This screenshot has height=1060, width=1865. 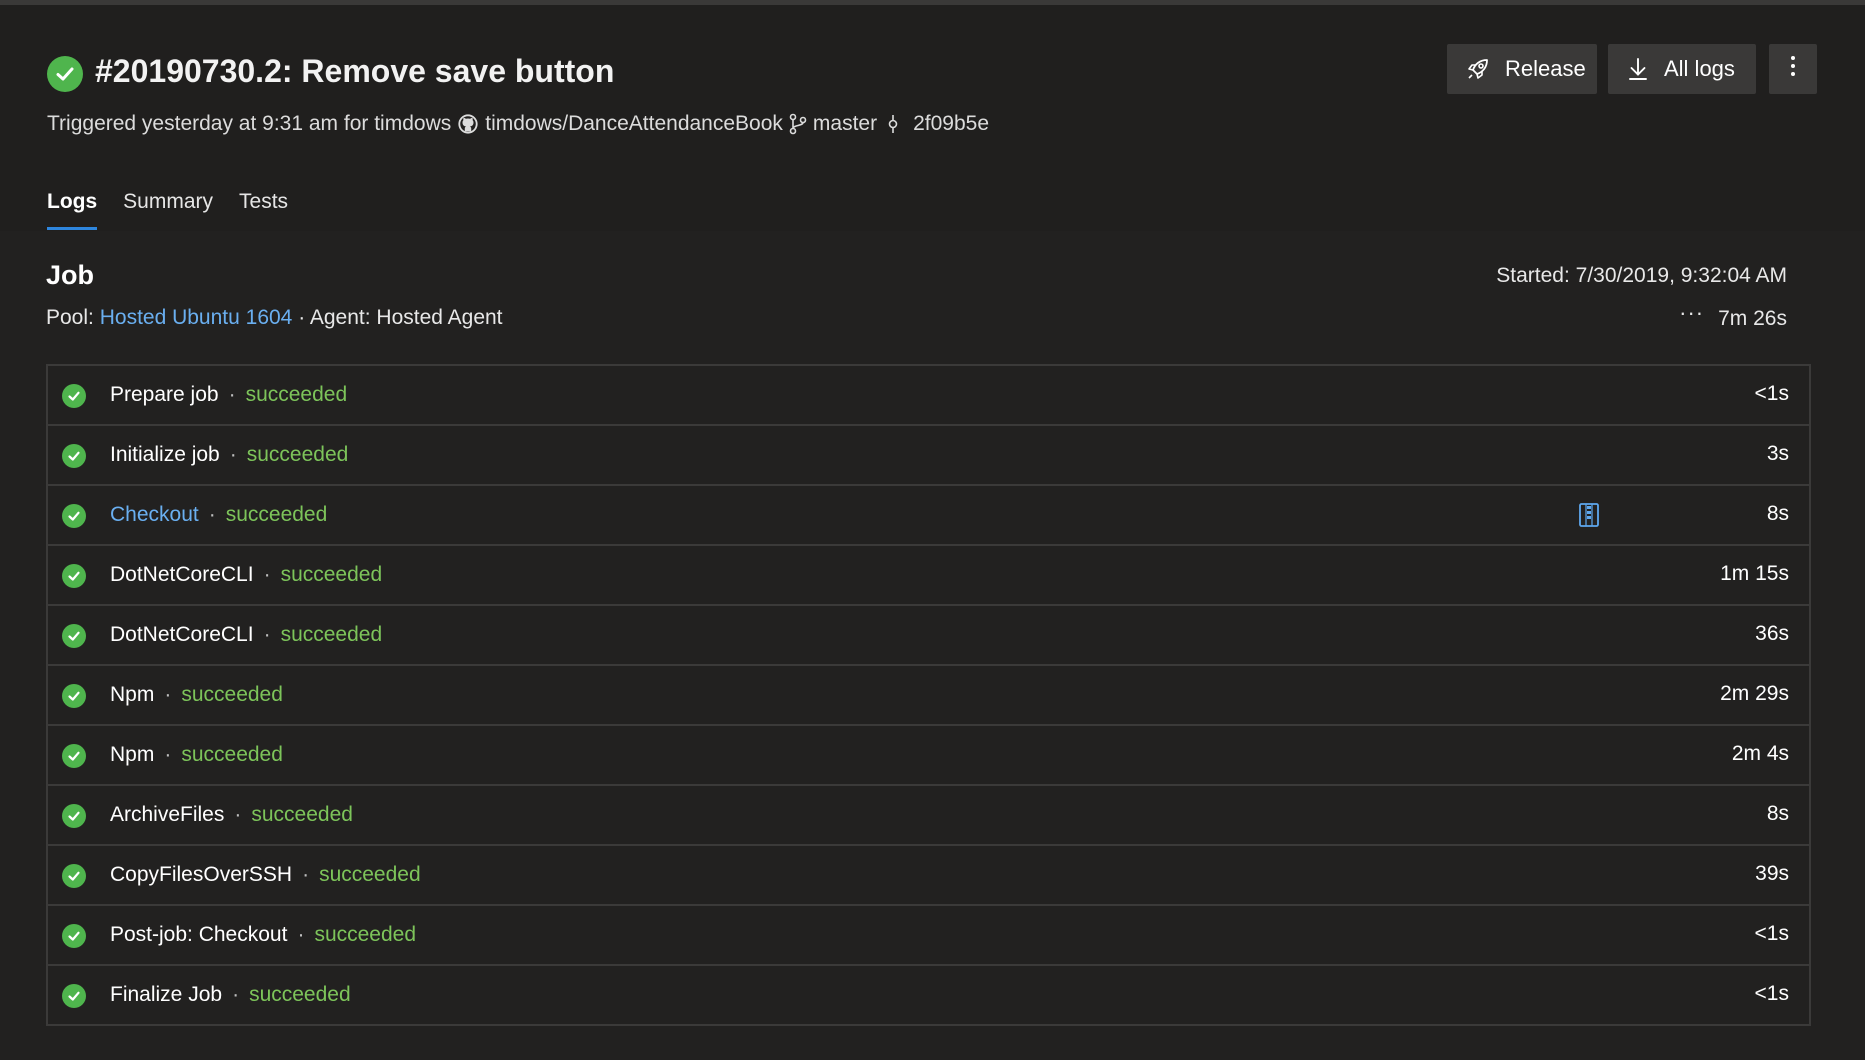 What do you see at coordinates (196, 317) in the screenshot?
I see `pool-link: Hosted Ubuntu 1604` at bounding box center [196, 317].